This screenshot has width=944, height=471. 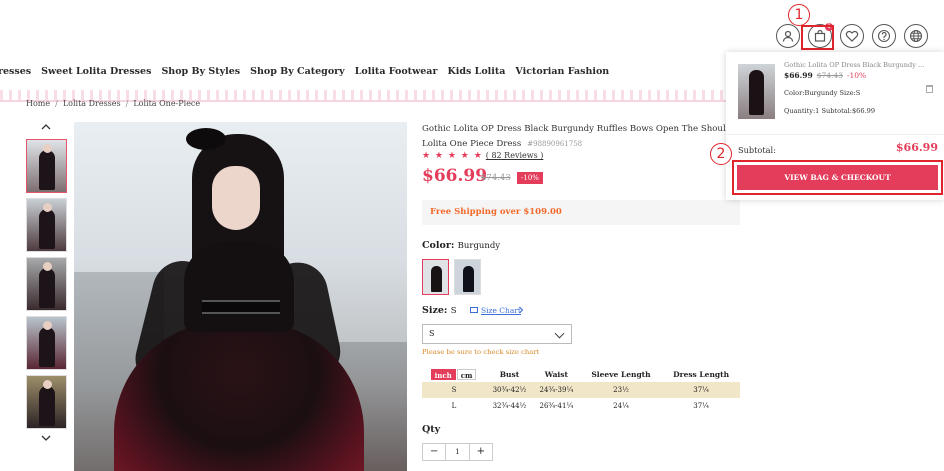 What do you see at coordinates (92, 103) in the screenshot?
I see `breadcrumb-dresses: Lolita Dresses` at bounding box center [92, 103].